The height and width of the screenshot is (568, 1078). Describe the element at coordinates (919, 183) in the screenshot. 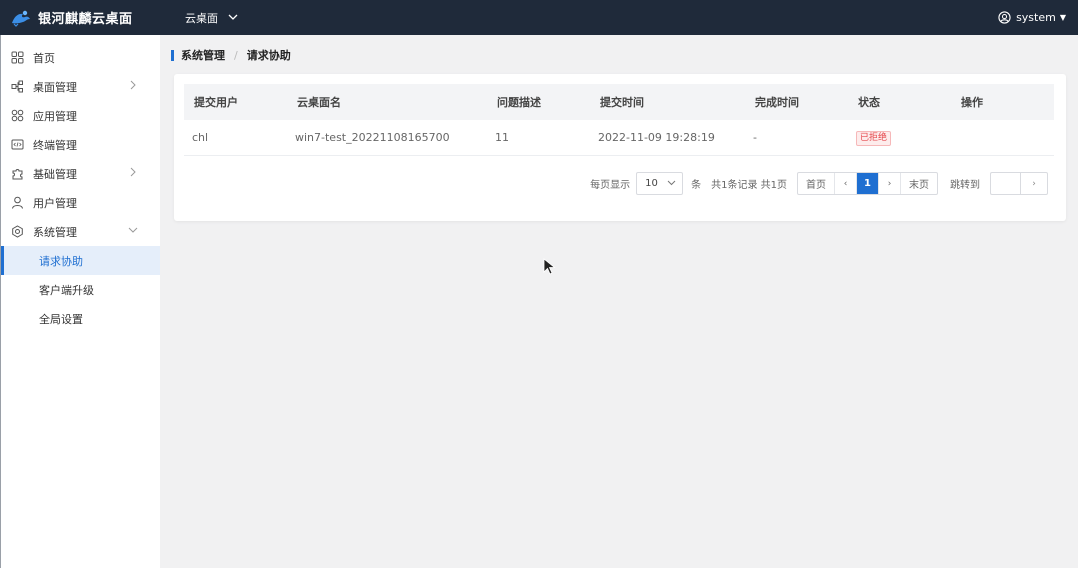

I see `last-page-button: 末页` at that location.